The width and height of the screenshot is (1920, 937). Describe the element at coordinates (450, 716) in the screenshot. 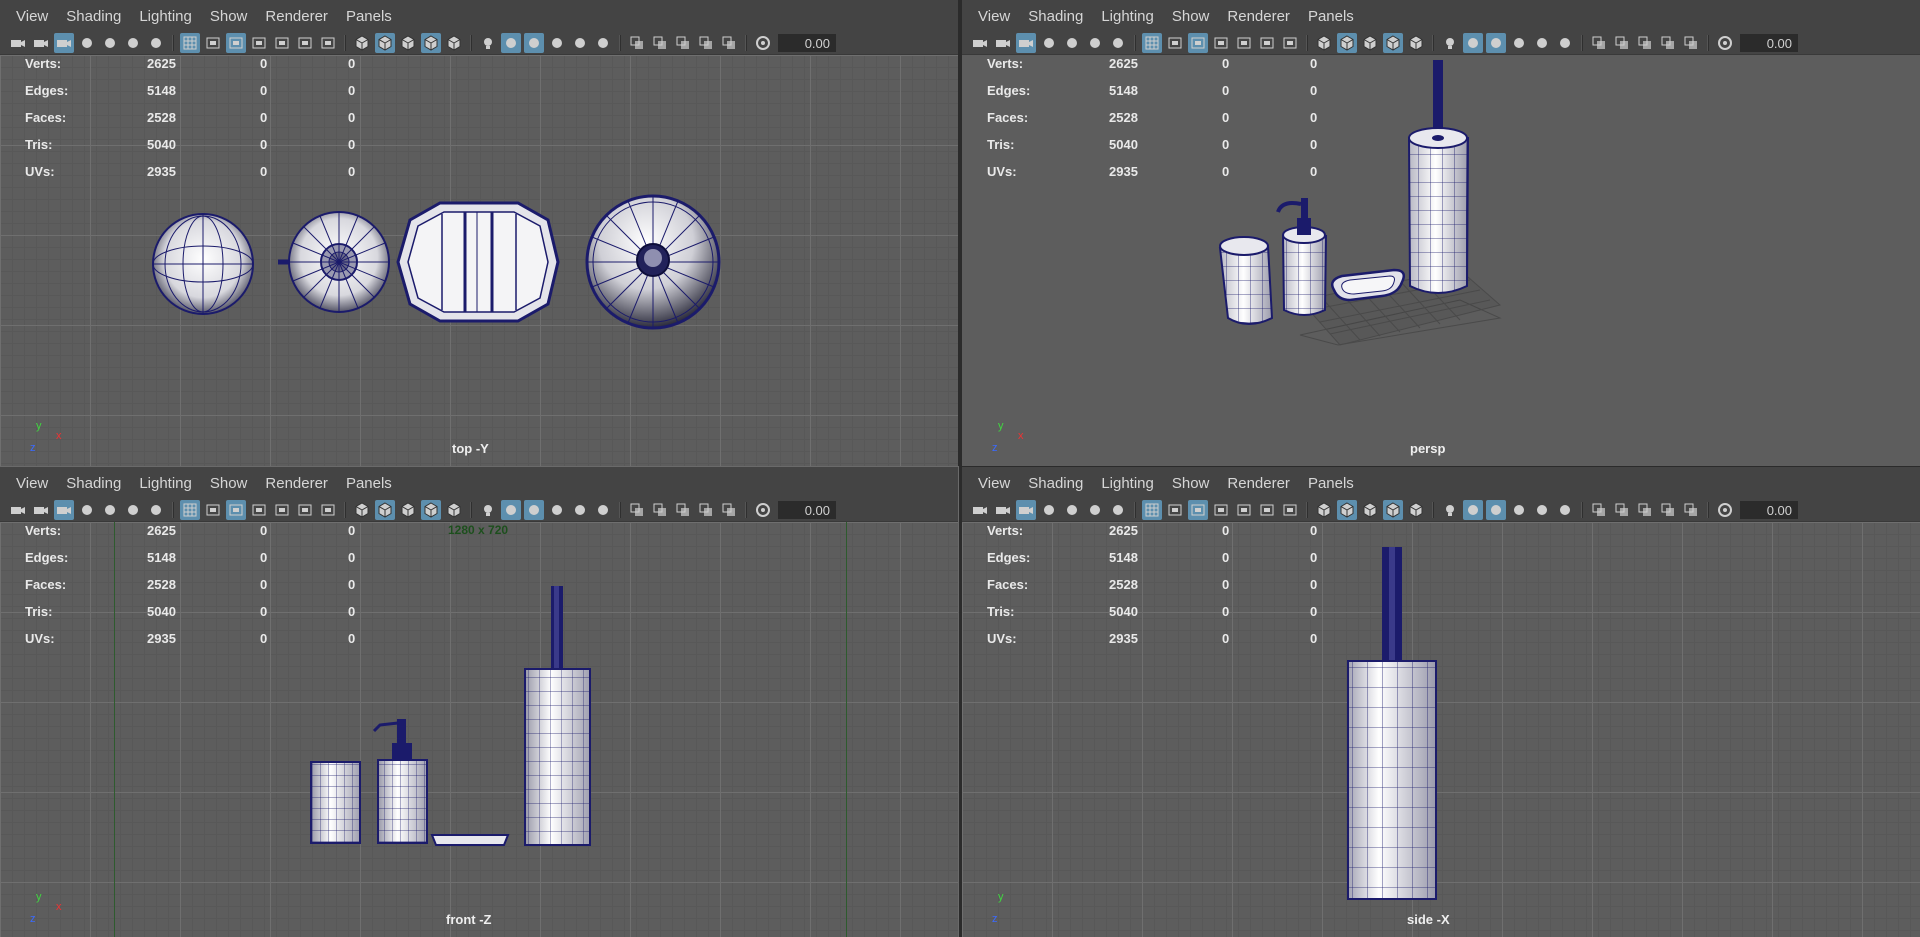

I see `front-view-scene` at that location.